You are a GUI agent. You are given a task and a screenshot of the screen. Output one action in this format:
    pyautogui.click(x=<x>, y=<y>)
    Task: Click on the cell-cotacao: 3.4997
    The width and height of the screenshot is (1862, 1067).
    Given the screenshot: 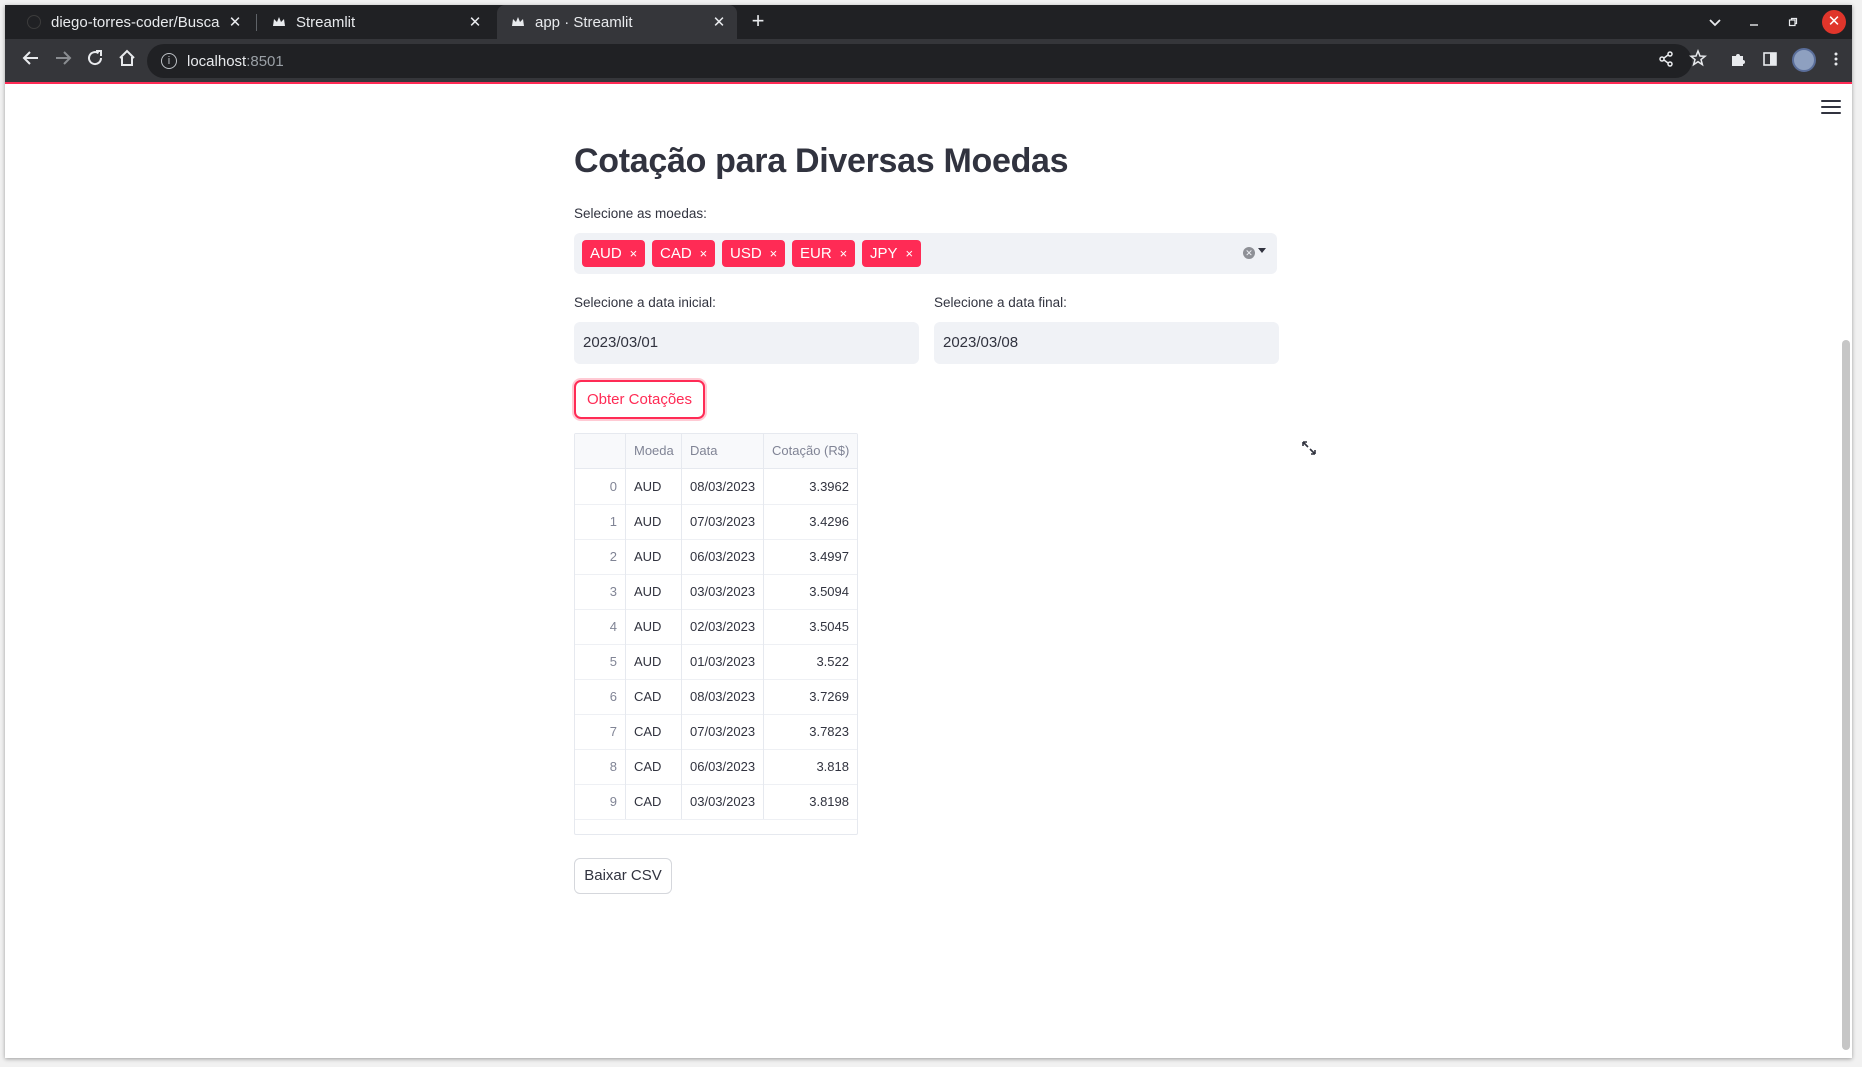 What is the action you would take?
    pyautogui.click(x=829, y=556)
    